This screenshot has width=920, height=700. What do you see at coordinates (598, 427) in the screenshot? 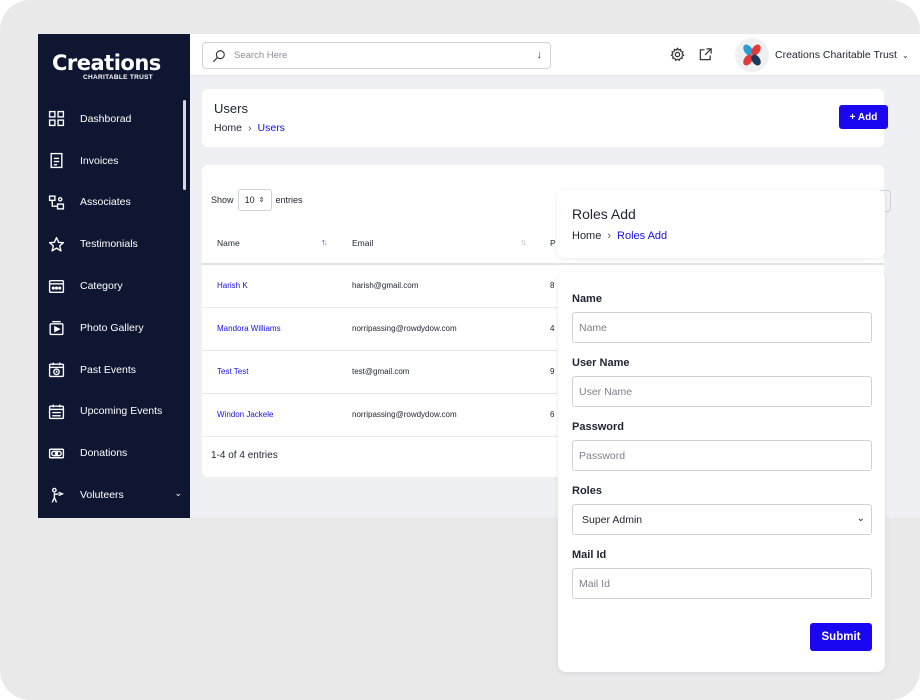
I see `password-label: Password` at bounding box center [598, 427].